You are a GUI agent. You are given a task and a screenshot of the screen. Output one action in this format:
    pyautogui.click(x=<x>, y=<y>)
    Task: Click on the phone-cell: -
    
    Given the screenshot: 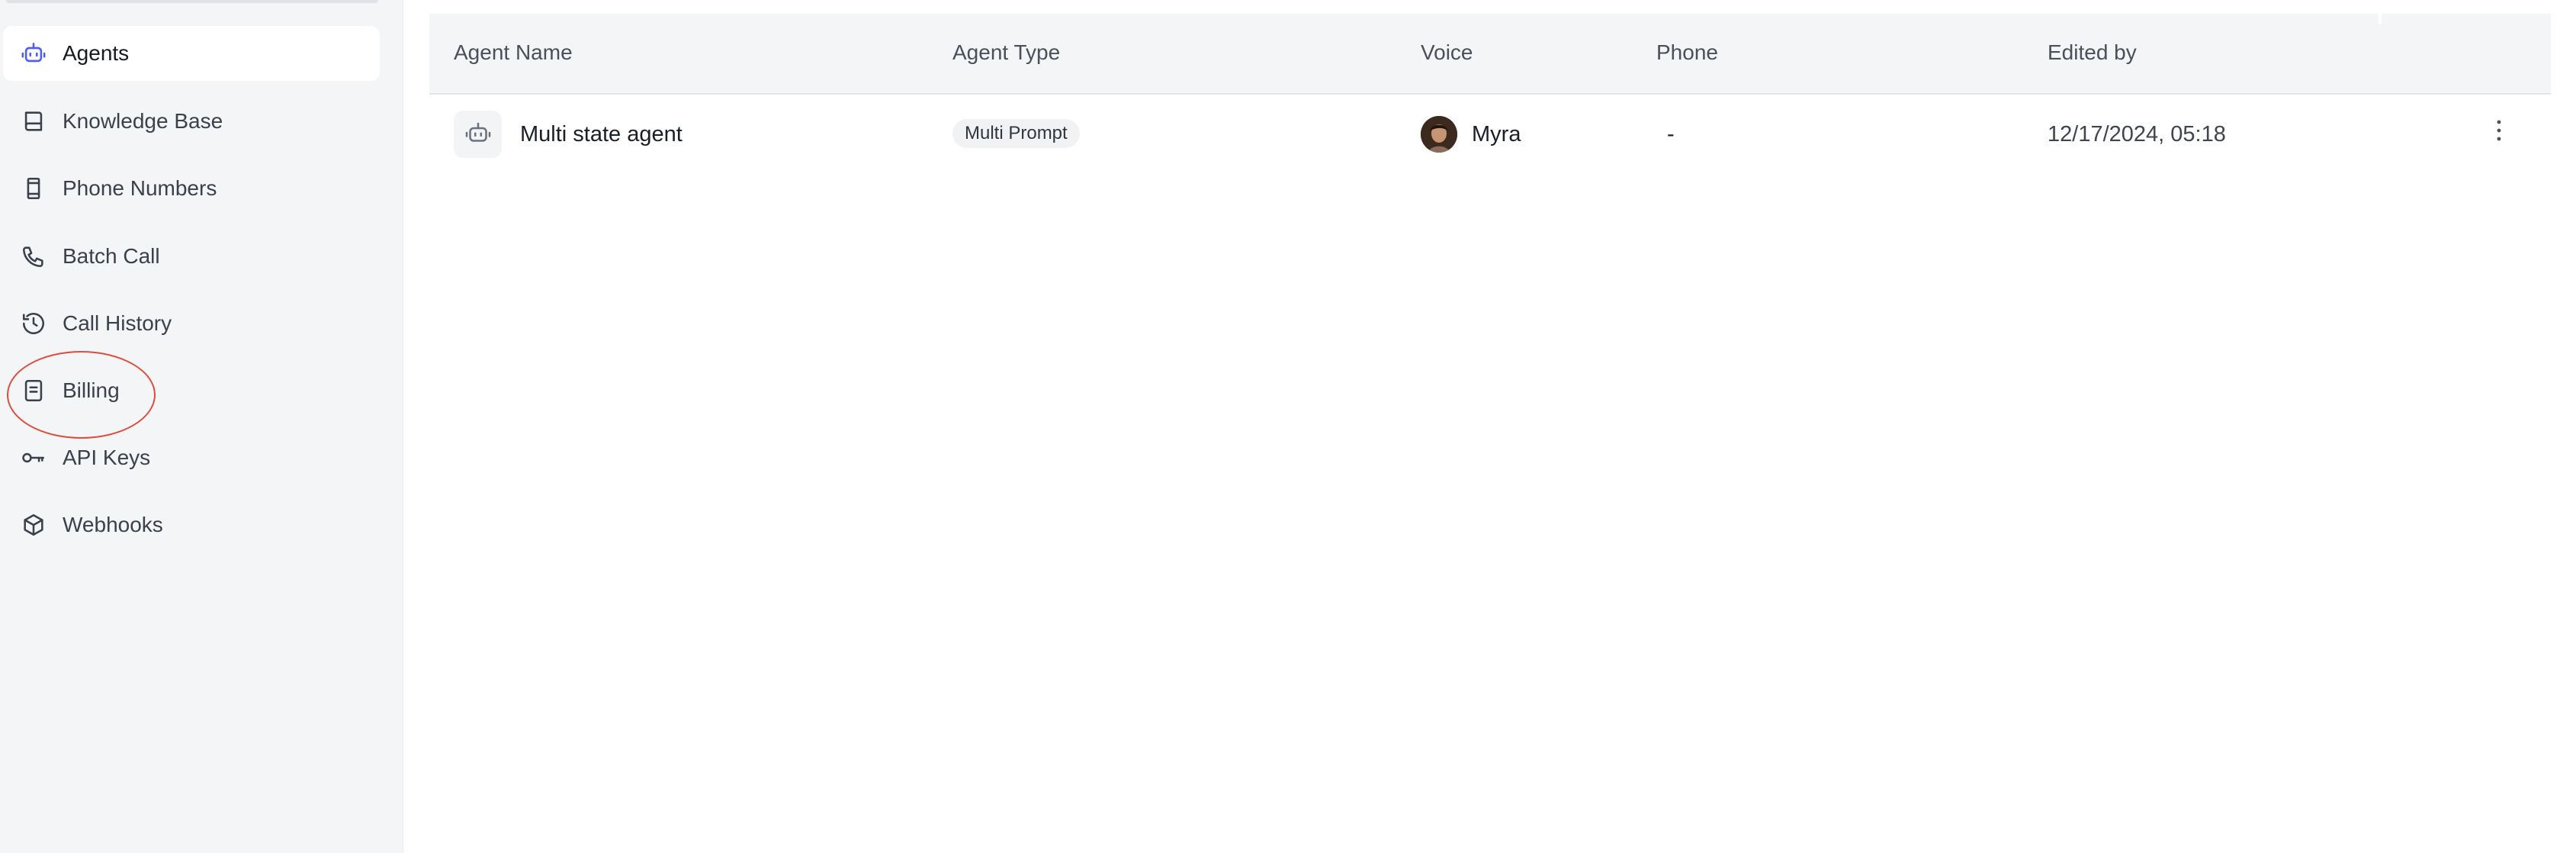 What is the action you would take?
    pyautogui.click(x=1671, y=134)
    